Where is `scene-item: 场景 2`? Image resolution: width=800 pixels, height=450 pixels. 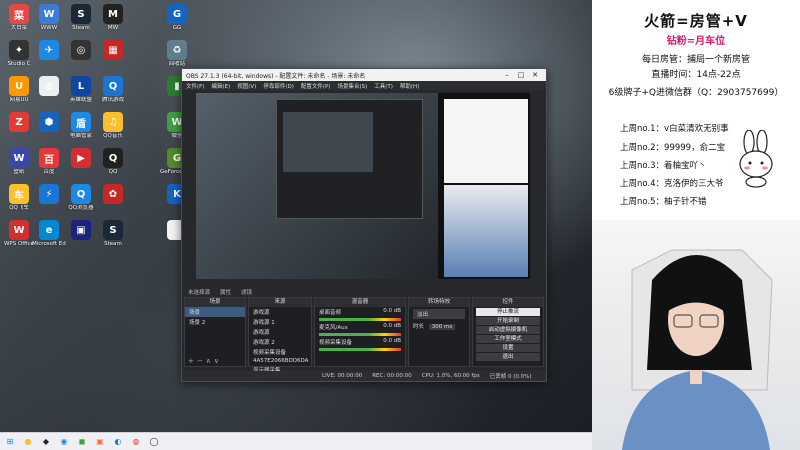 scene-item: 场景 2 is located at coordinates (215, 322).